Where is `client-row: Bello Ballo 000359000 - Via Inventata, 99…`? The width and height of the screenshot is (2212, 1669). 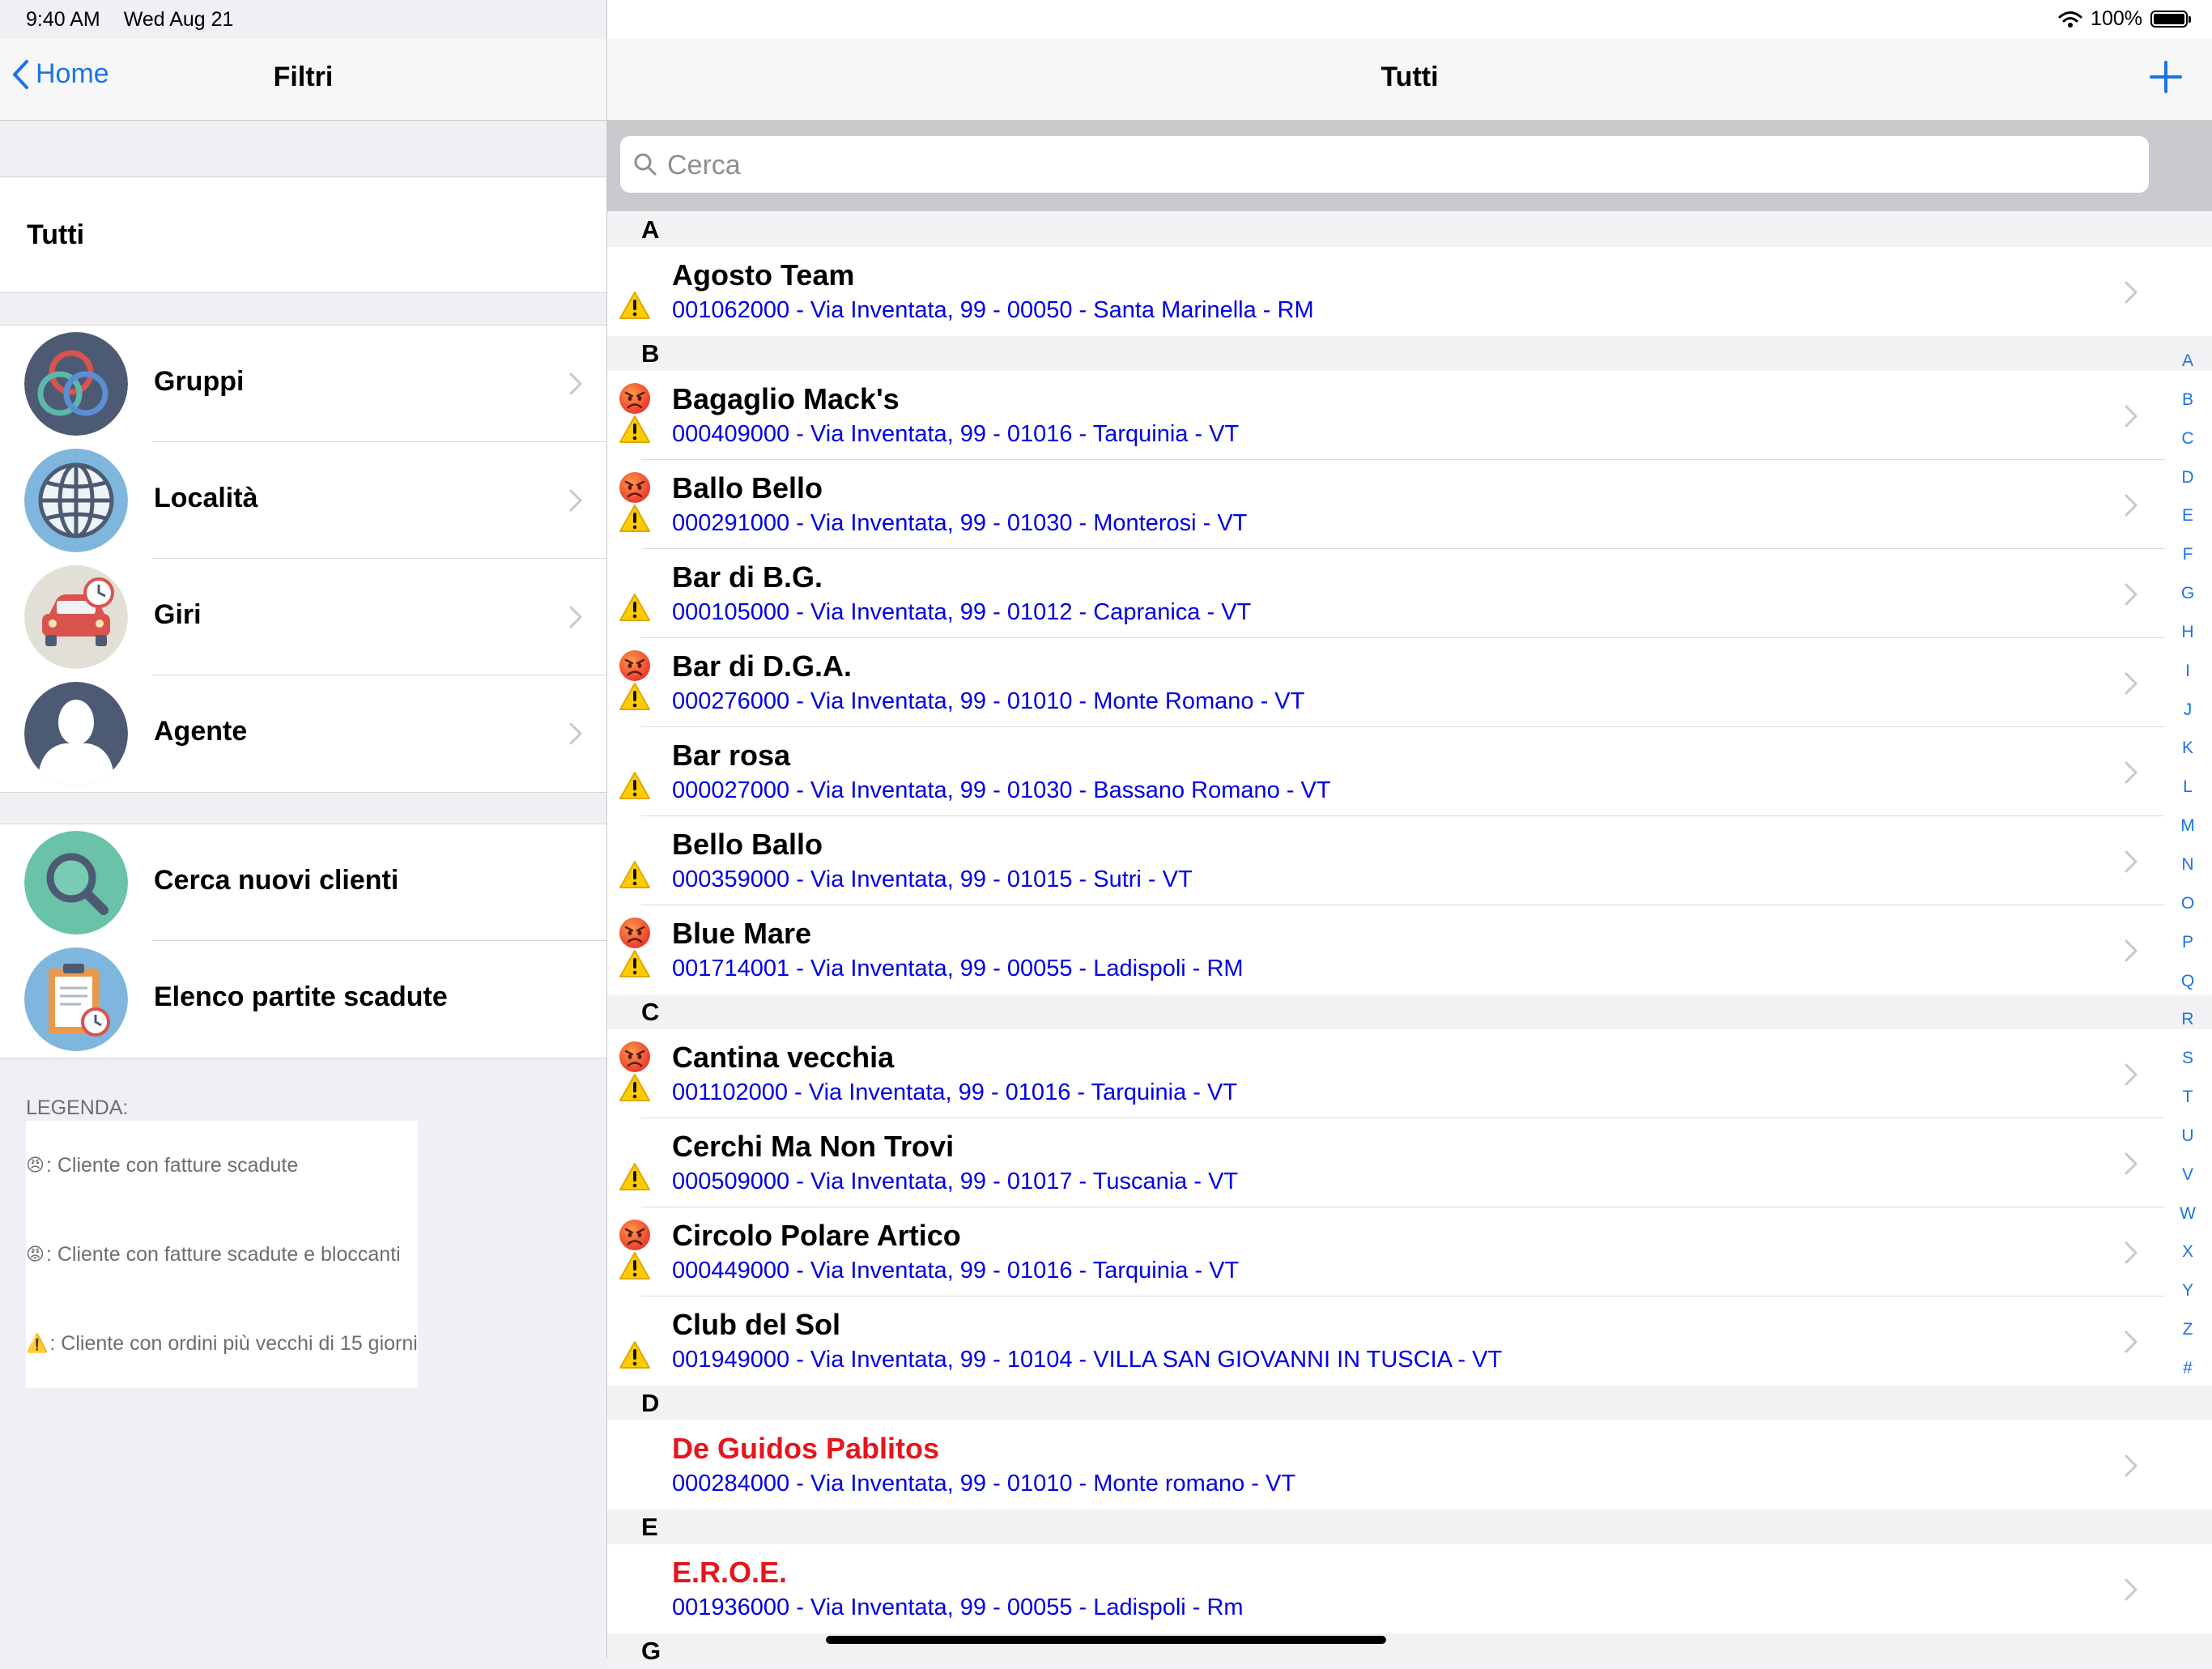
client-row: Bello Ballo 000359000 - Via Inventata, 99… is located at coordinates (1410, 861).